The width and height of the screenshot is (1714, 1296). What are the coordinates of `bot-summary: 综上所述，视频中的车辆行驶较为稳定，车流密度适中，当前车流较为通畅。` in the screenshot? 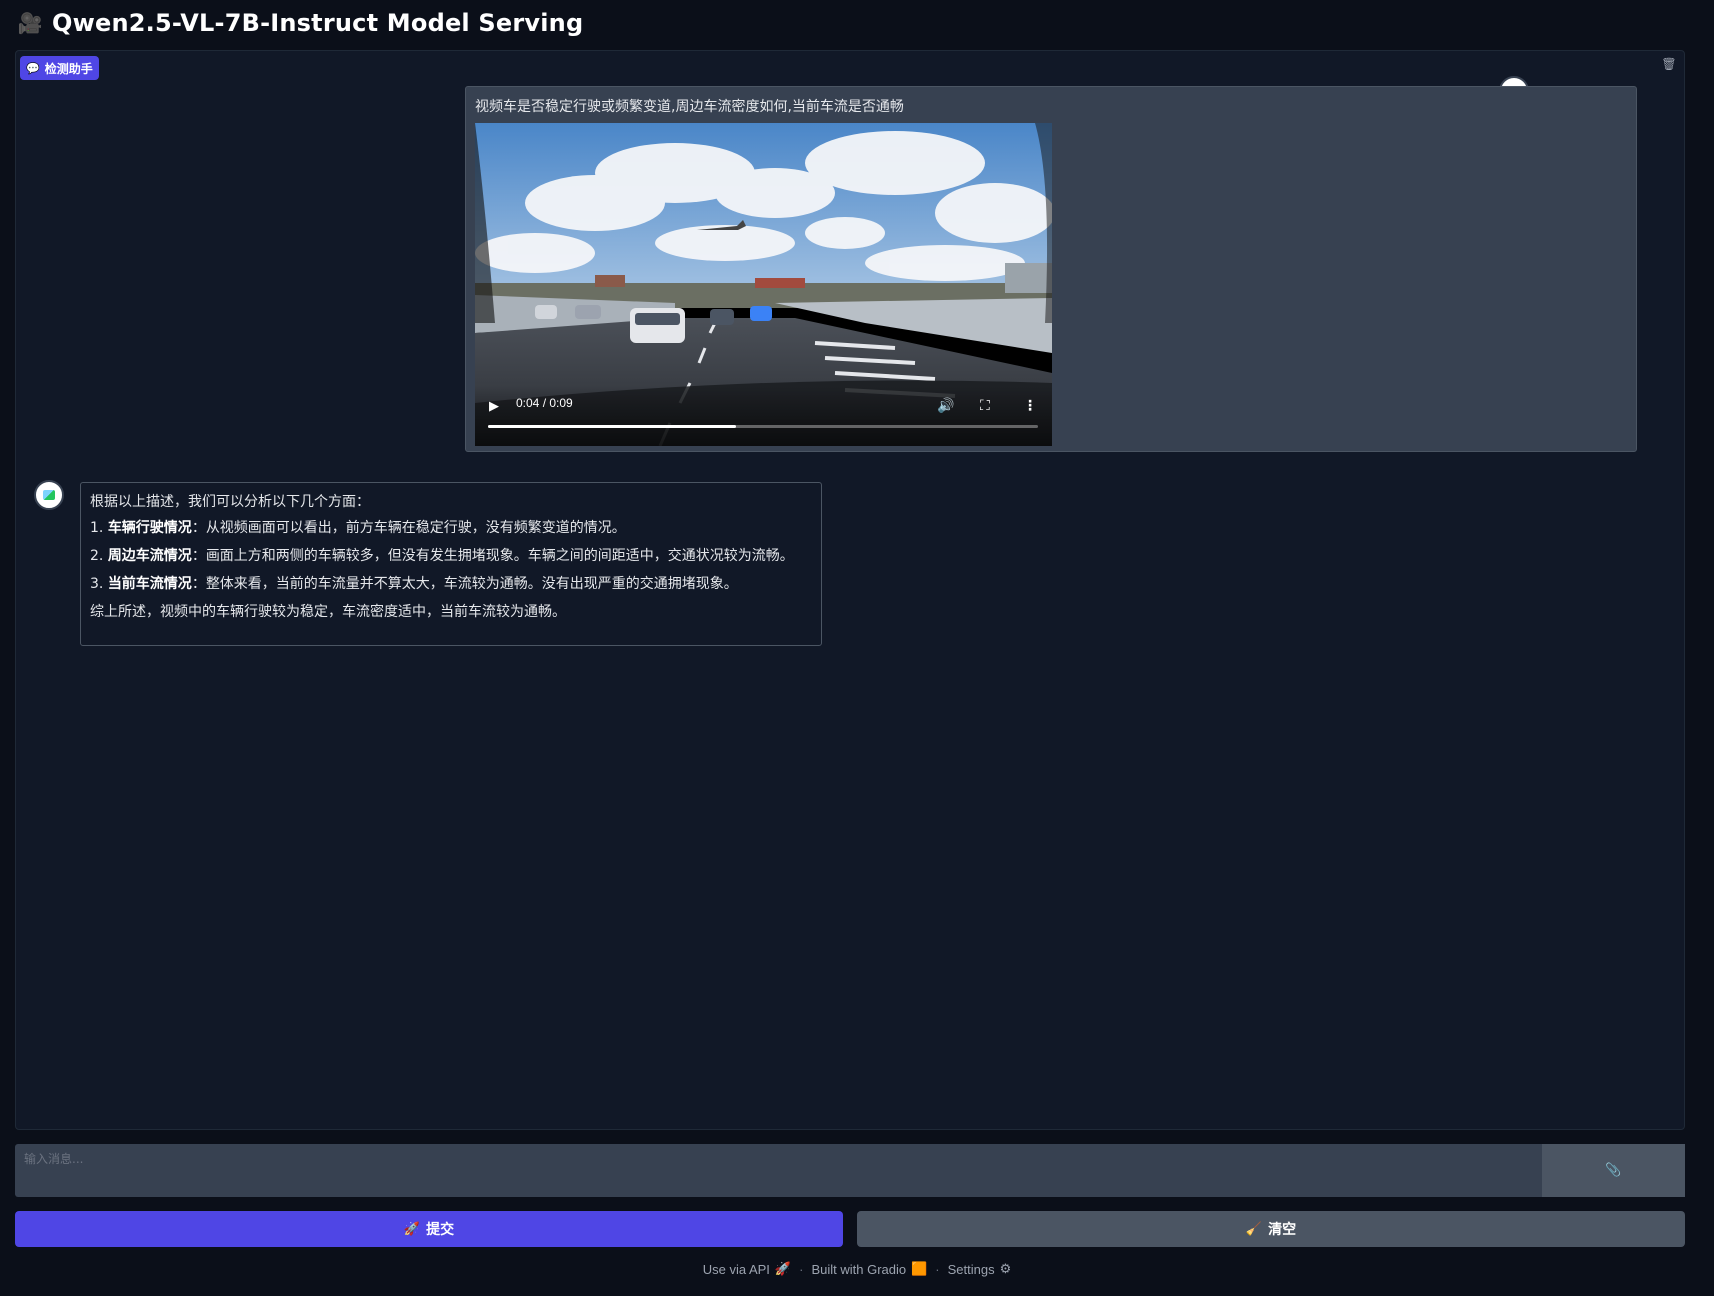 It's located at (328, 612).